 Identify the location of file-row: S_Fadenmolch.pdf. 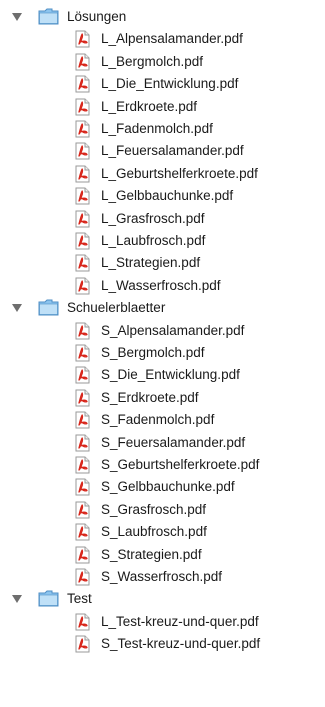
(162, 420).